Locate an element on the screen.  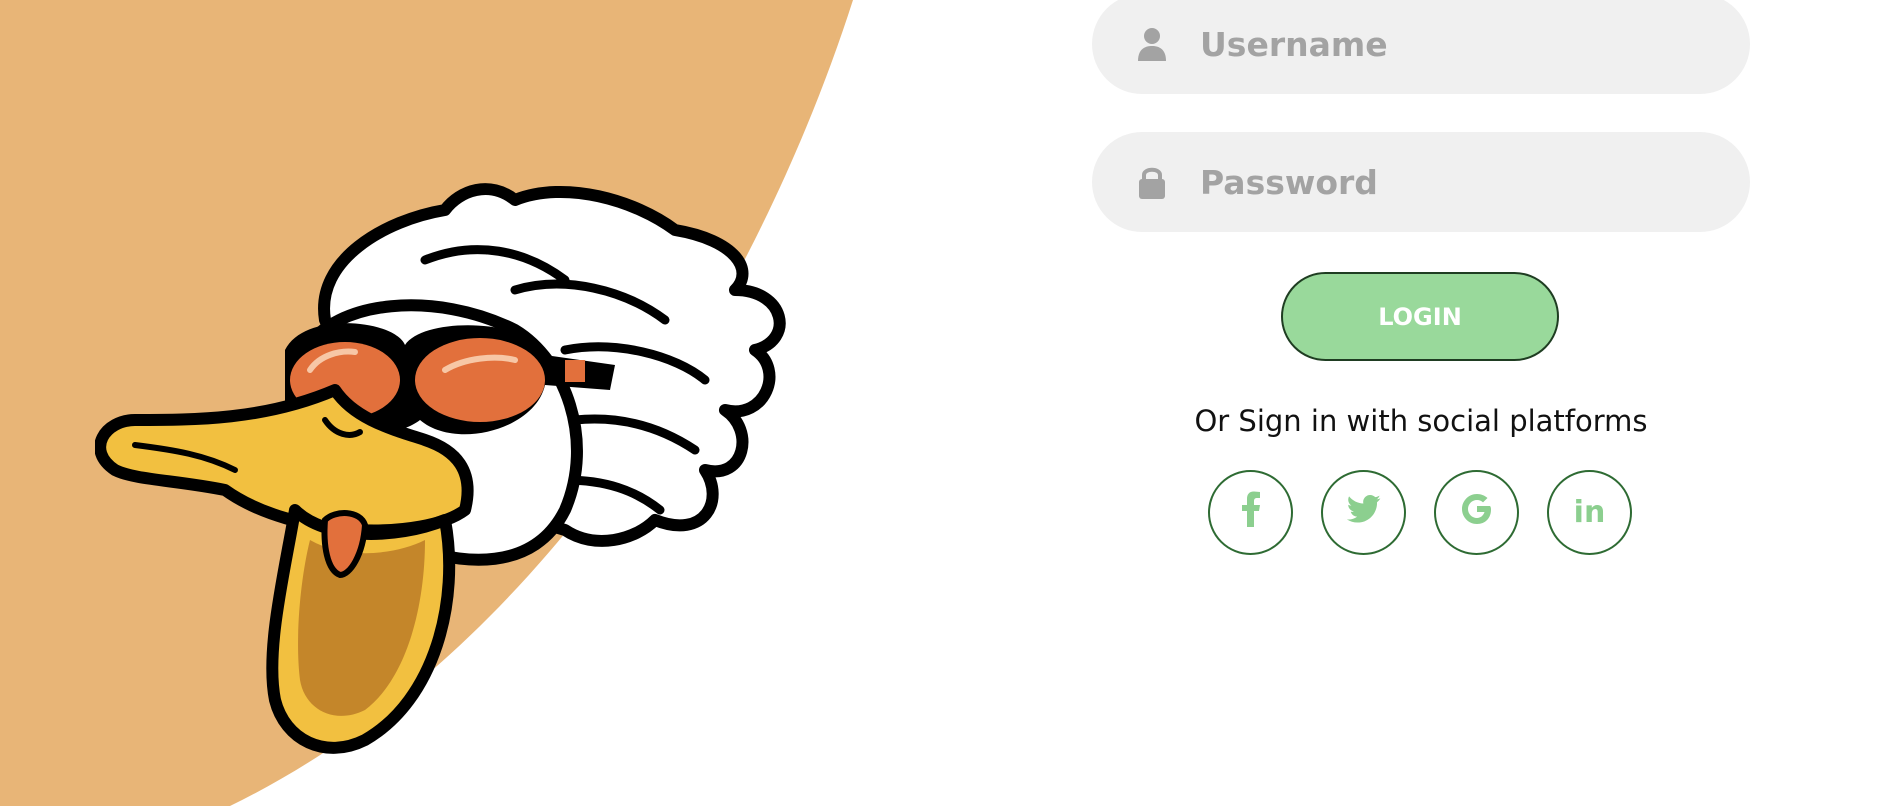
username-field is located at coordinates (1421, 47).